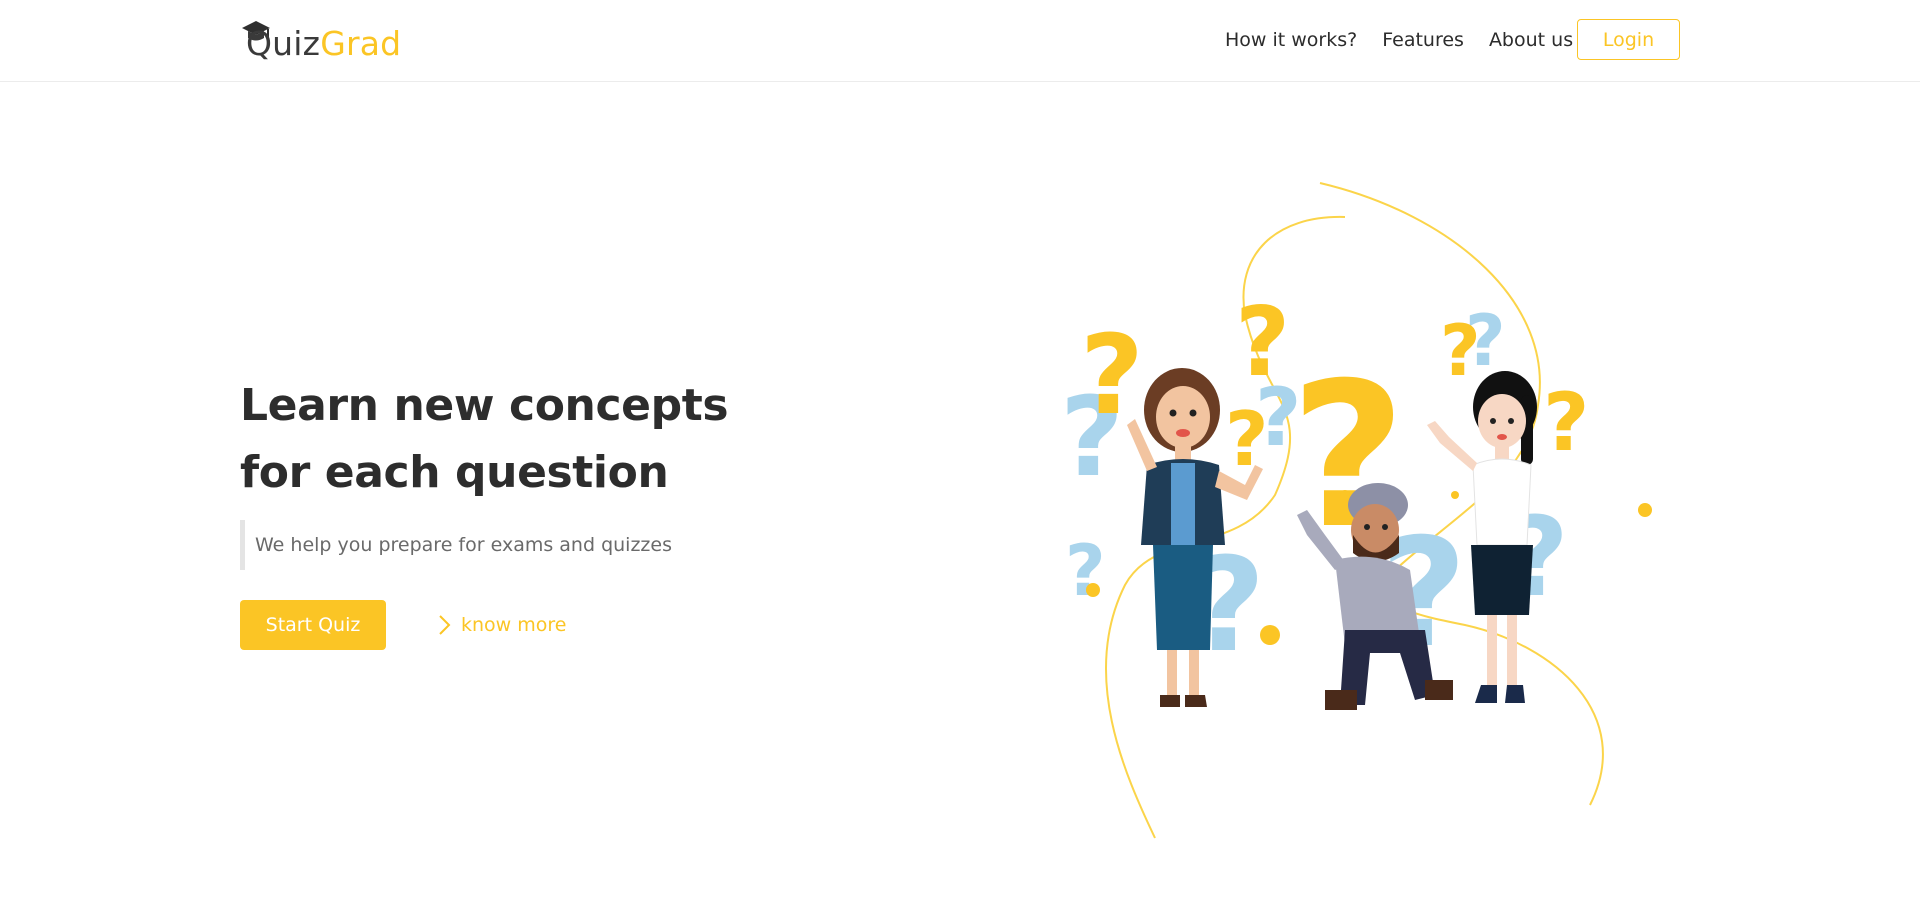  I want to click on nav-links: How it works? Features About us, so click(1411, 40).